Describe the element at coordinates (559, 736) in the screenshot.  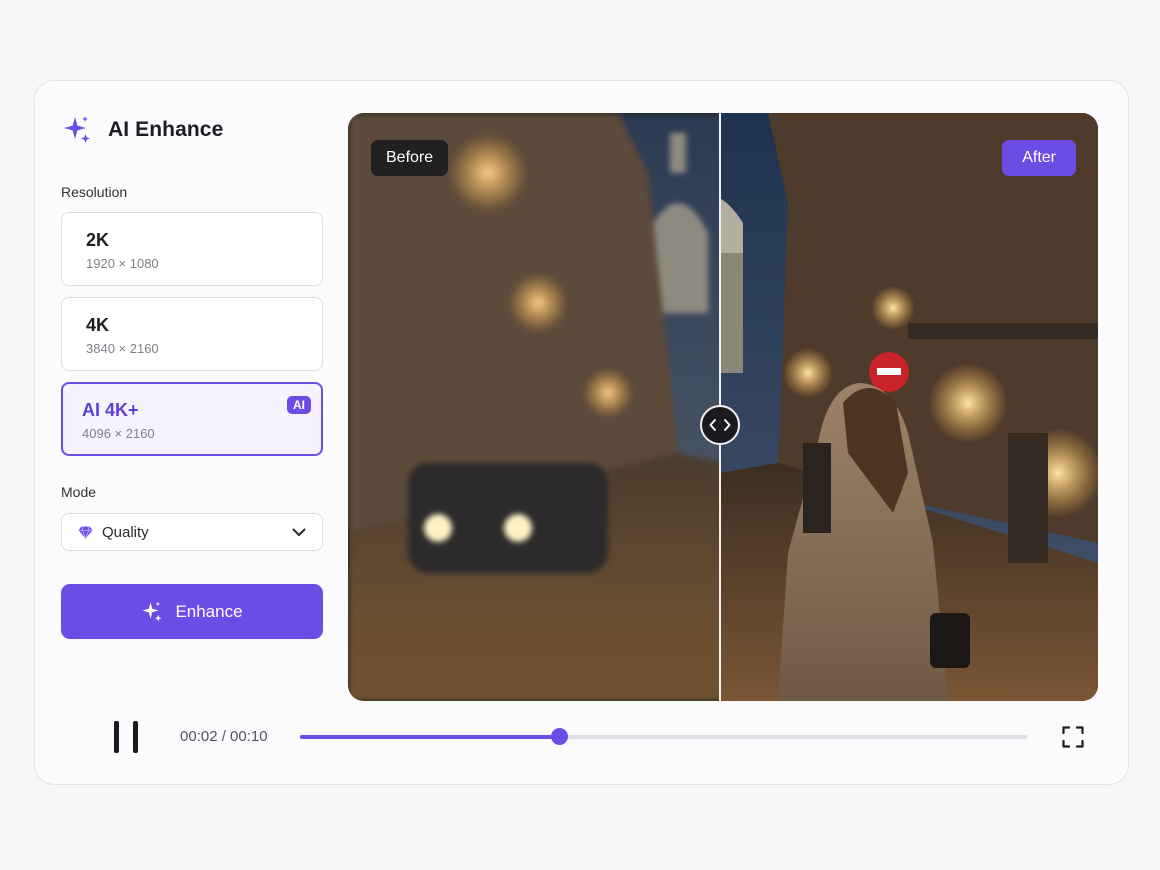
I see `progress-thumb` at that location.